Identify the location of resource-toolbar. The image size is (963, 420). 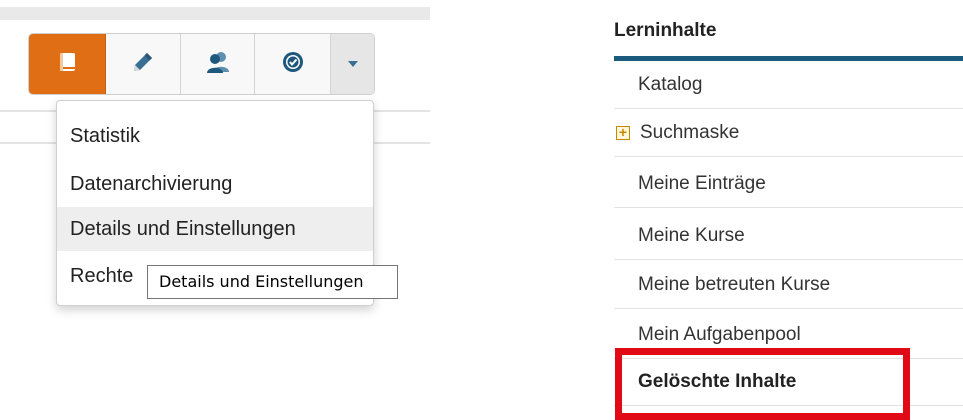
(201, 64).